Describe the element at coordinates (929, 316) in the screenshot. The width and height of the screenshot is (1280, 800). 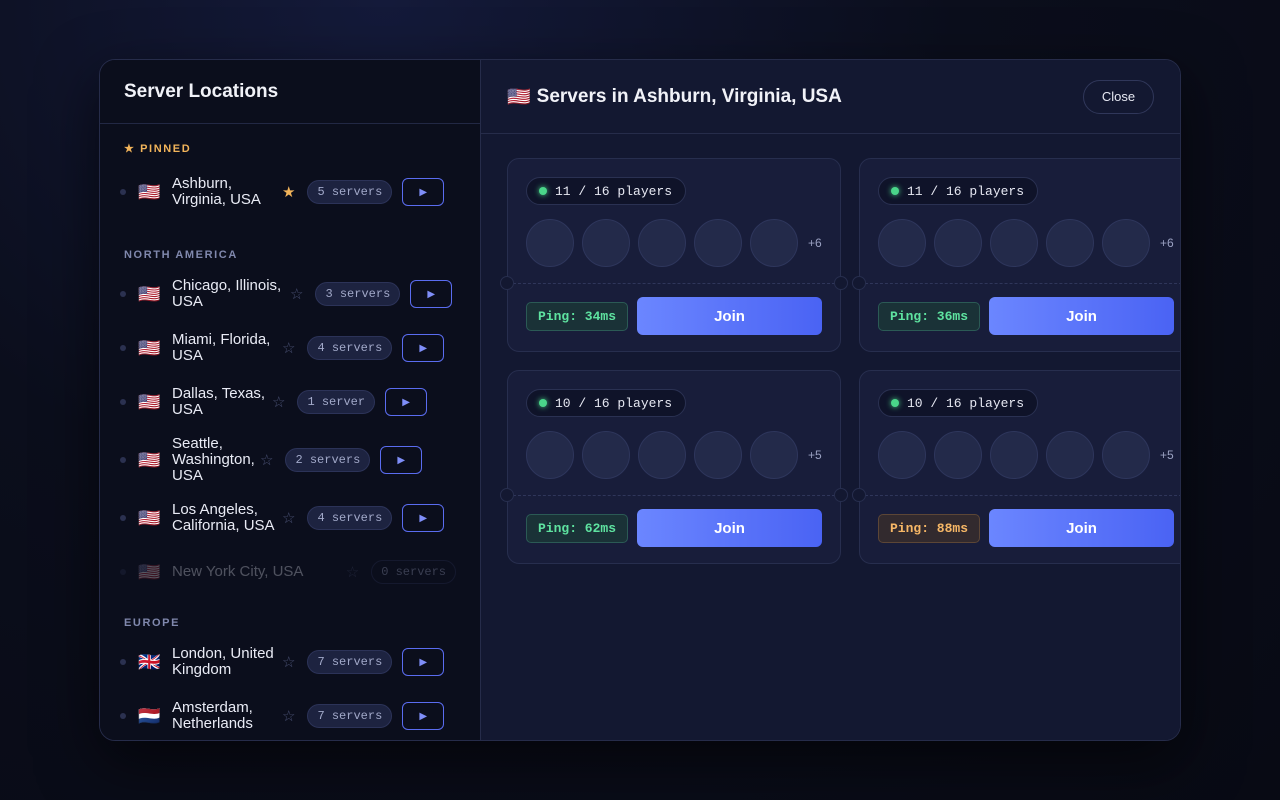
I see `ping-badge: Ping: 36ms` at that location.